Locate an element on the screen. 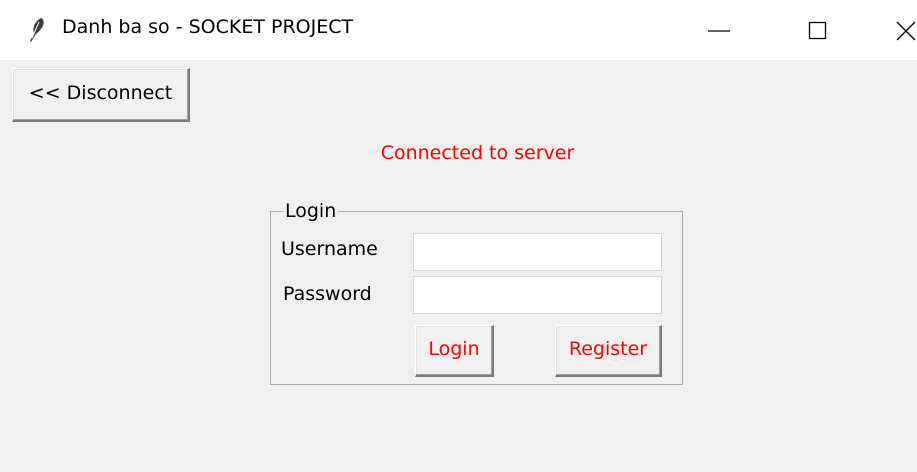 This screenshot has width=917, height=472. connection-status: Connected to server is located at coordinates (477, 153).